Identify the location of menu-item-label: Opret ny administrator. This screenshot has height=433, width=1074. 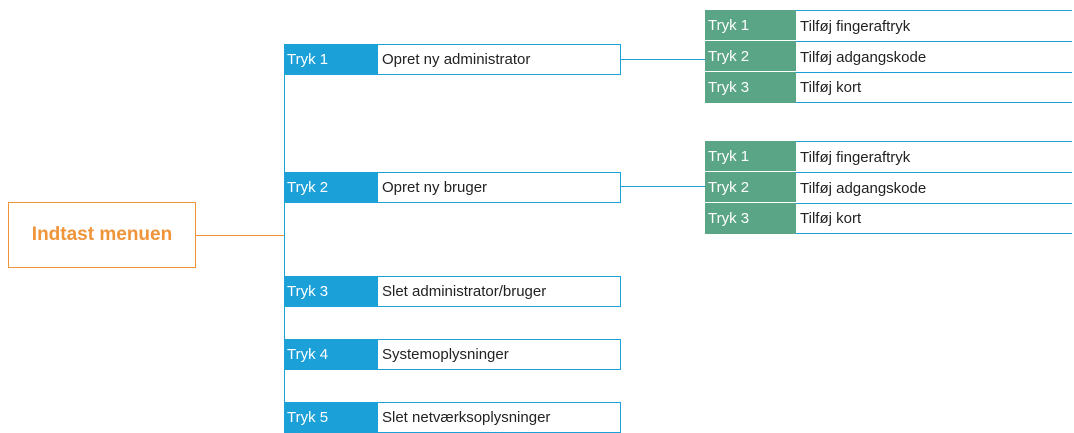
(499, 59).